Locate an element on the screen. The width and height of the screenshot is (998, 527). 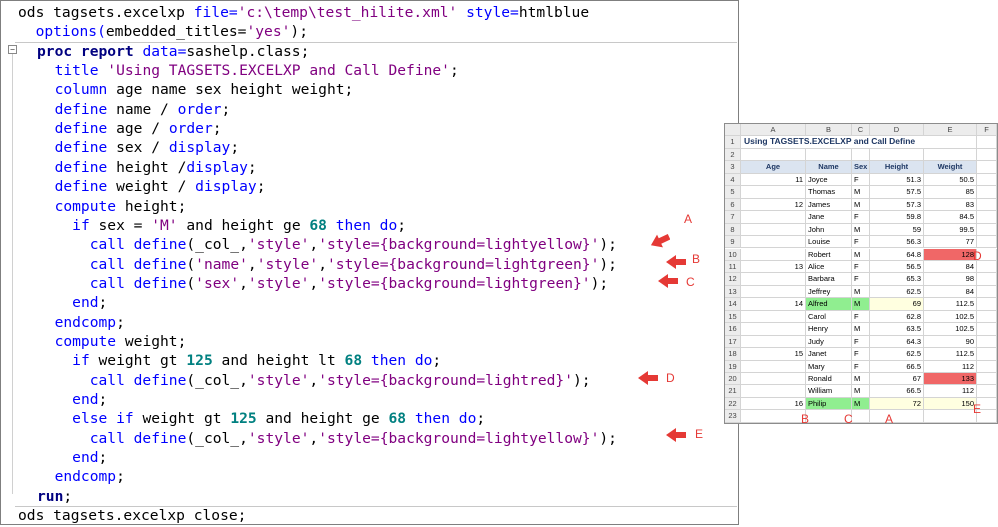
weight-cell: 133 is located at coordinates (950, 379).